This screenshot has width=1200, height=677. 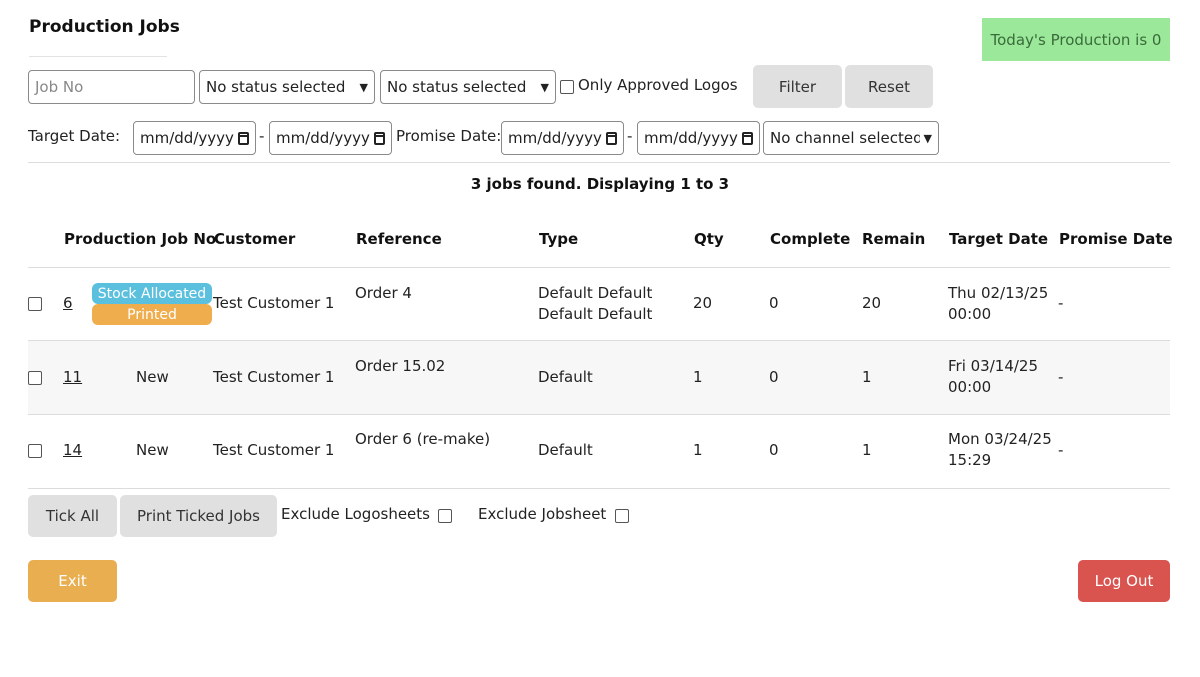 What do you see at coordinates (255, 239) in the screenshot?
I see `header-customer: Customer` at bounding box center [255, 239].